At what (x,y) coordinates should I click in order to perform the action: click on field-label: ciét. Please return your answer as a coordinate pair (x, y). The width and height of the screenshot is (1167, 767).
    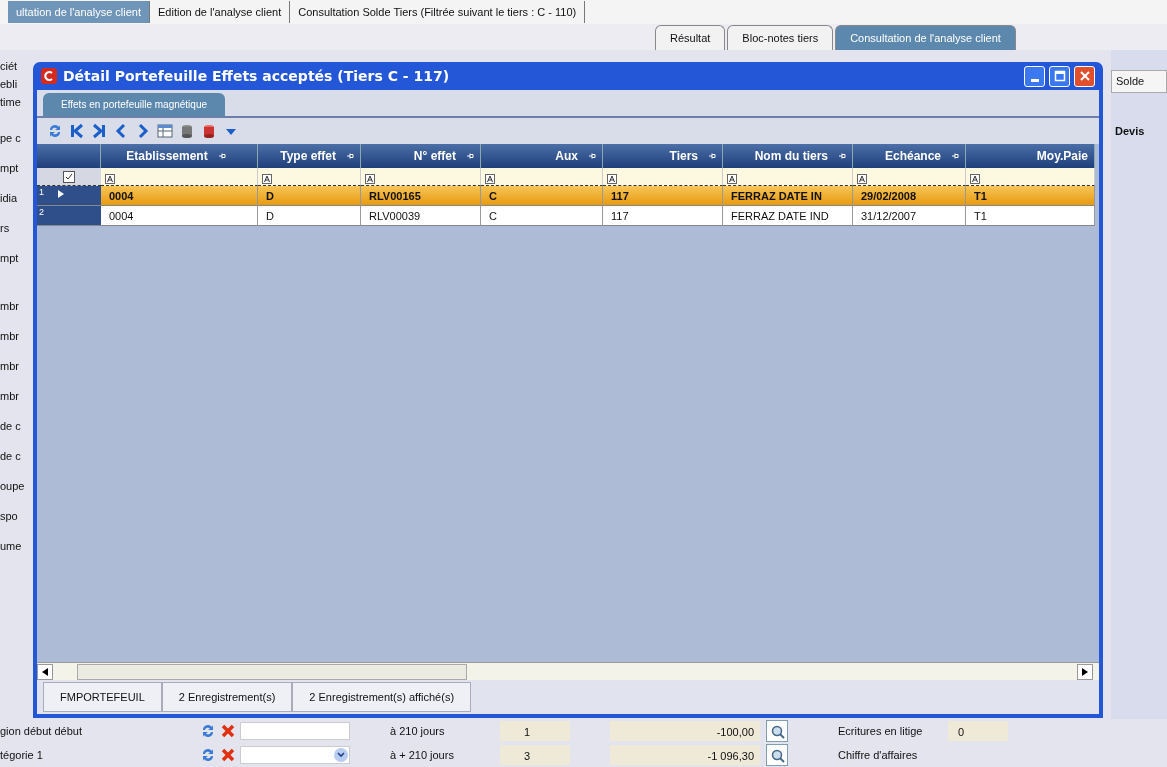
    Looking at the image, I should click on (9, 66).